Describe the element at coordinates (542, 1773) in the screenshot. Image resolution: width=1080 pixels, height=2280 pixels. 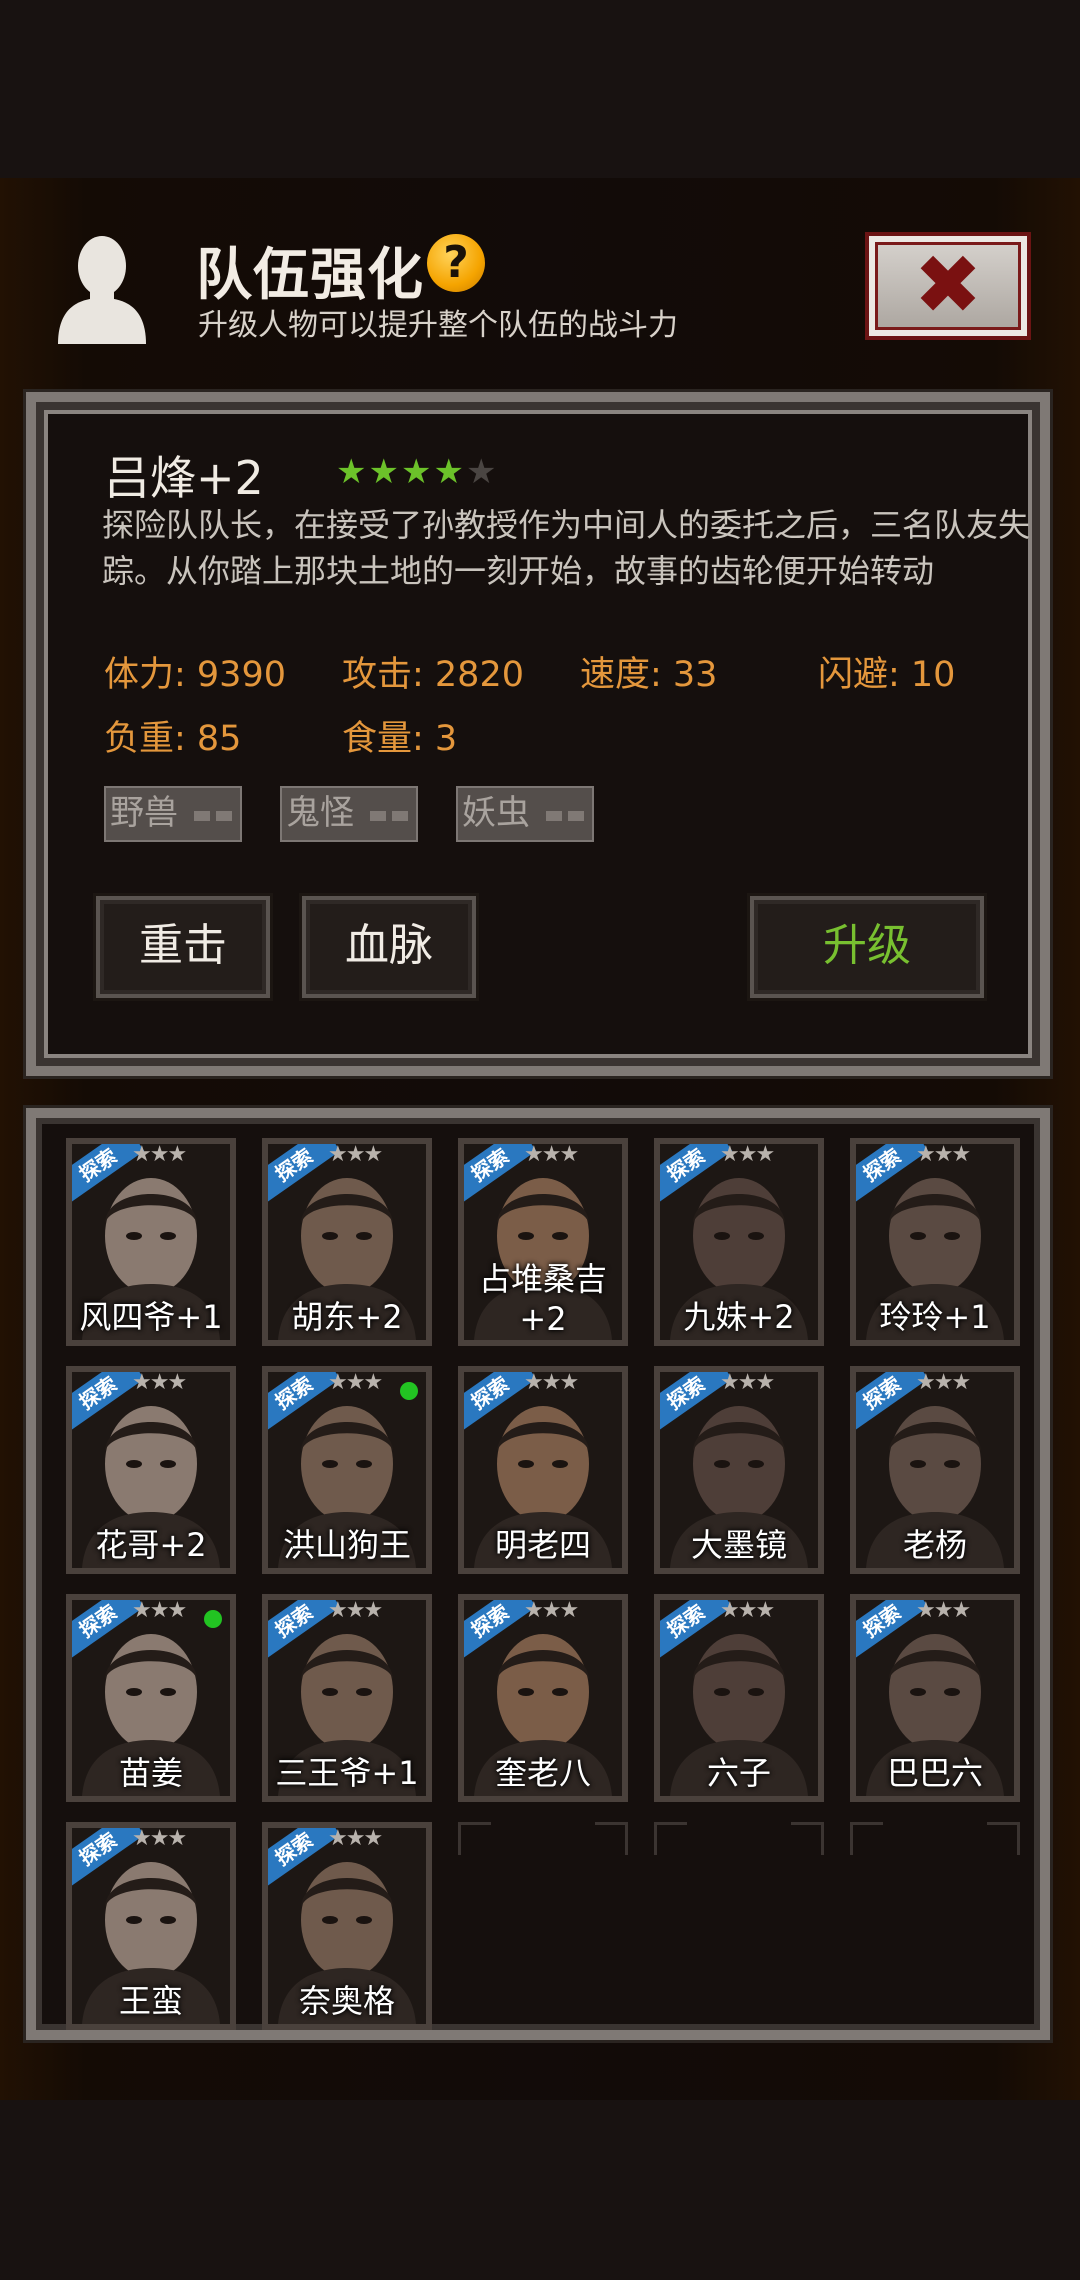
I see `card-name: 奎老八` at that location.